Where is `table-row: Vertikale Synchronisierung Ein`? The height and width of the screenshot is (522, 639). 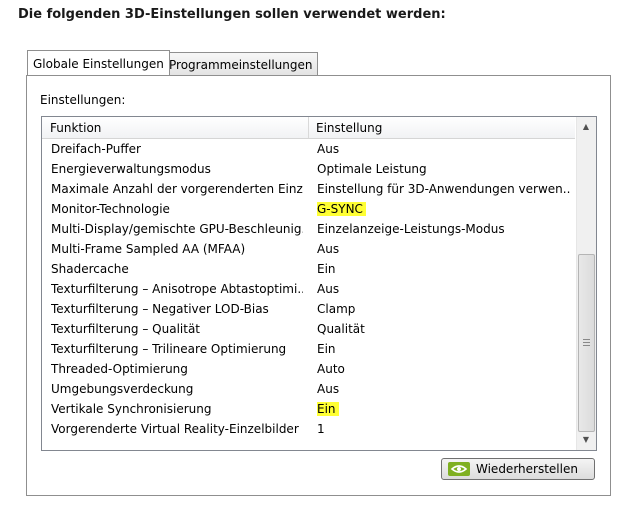
table-row: Vertikale Synchronisierung Ein is located at coordinates (308, 409).